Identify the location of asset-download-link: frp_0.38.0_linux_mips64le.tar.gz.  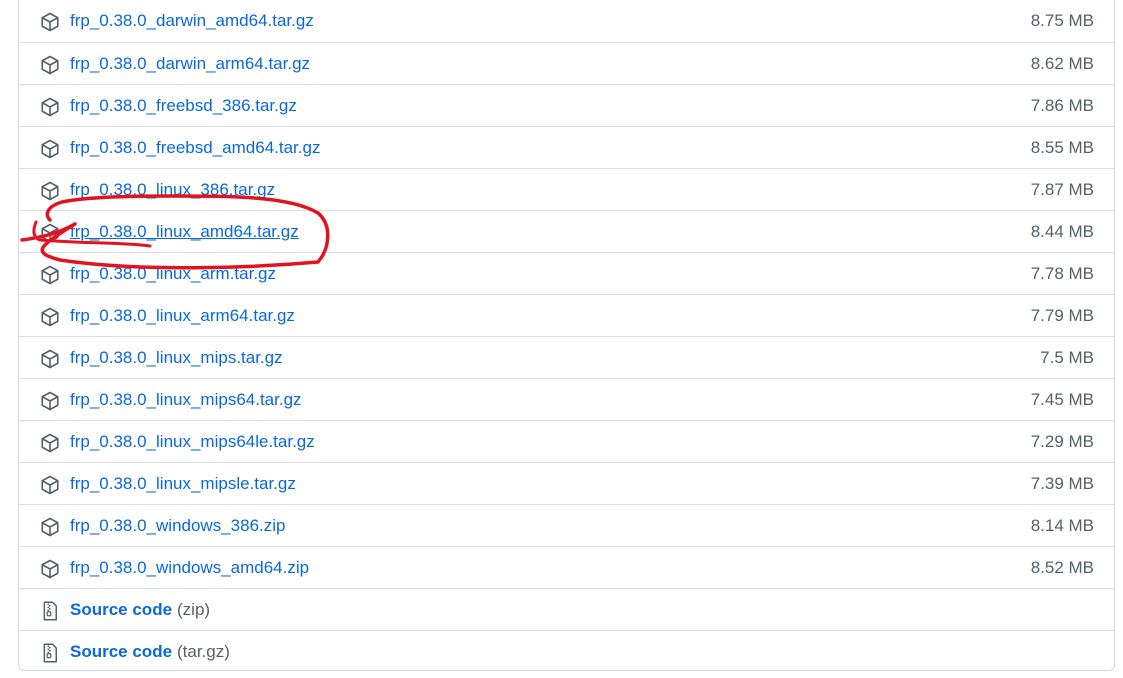
(192, 442).